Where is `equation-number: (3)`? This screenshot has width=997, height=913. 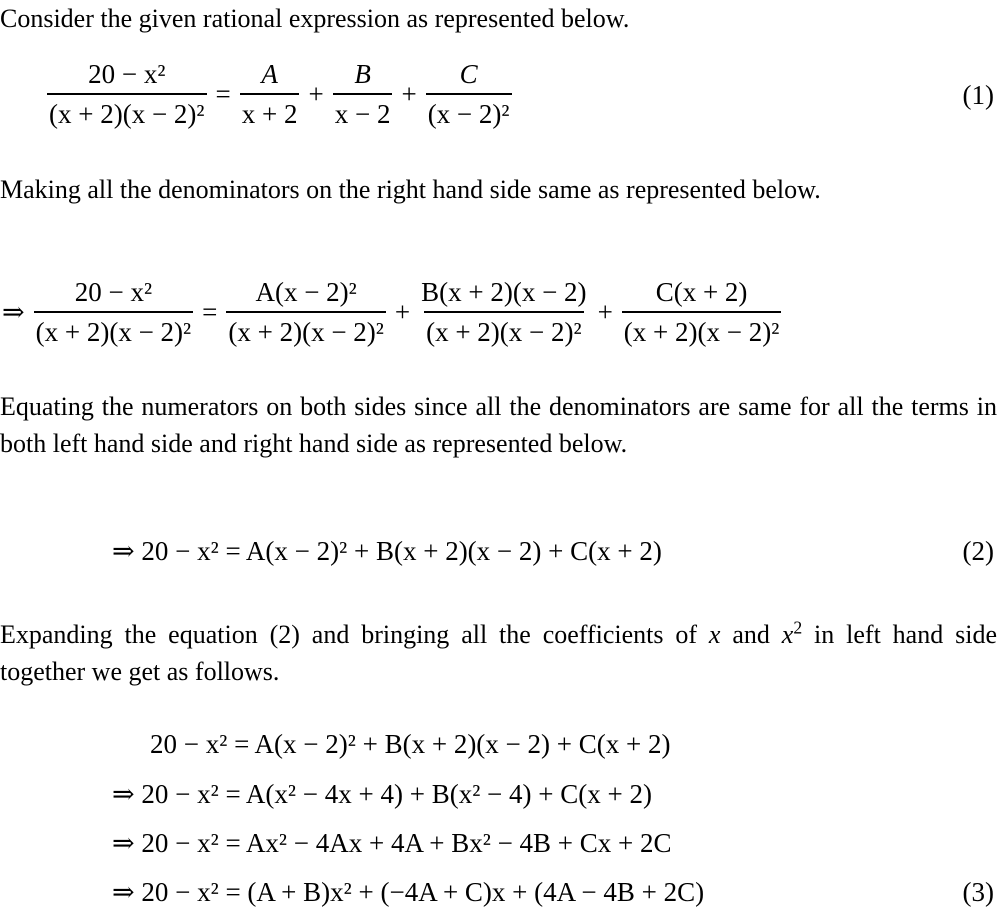 equation-number: (3) is located at coordinates (978, 892).